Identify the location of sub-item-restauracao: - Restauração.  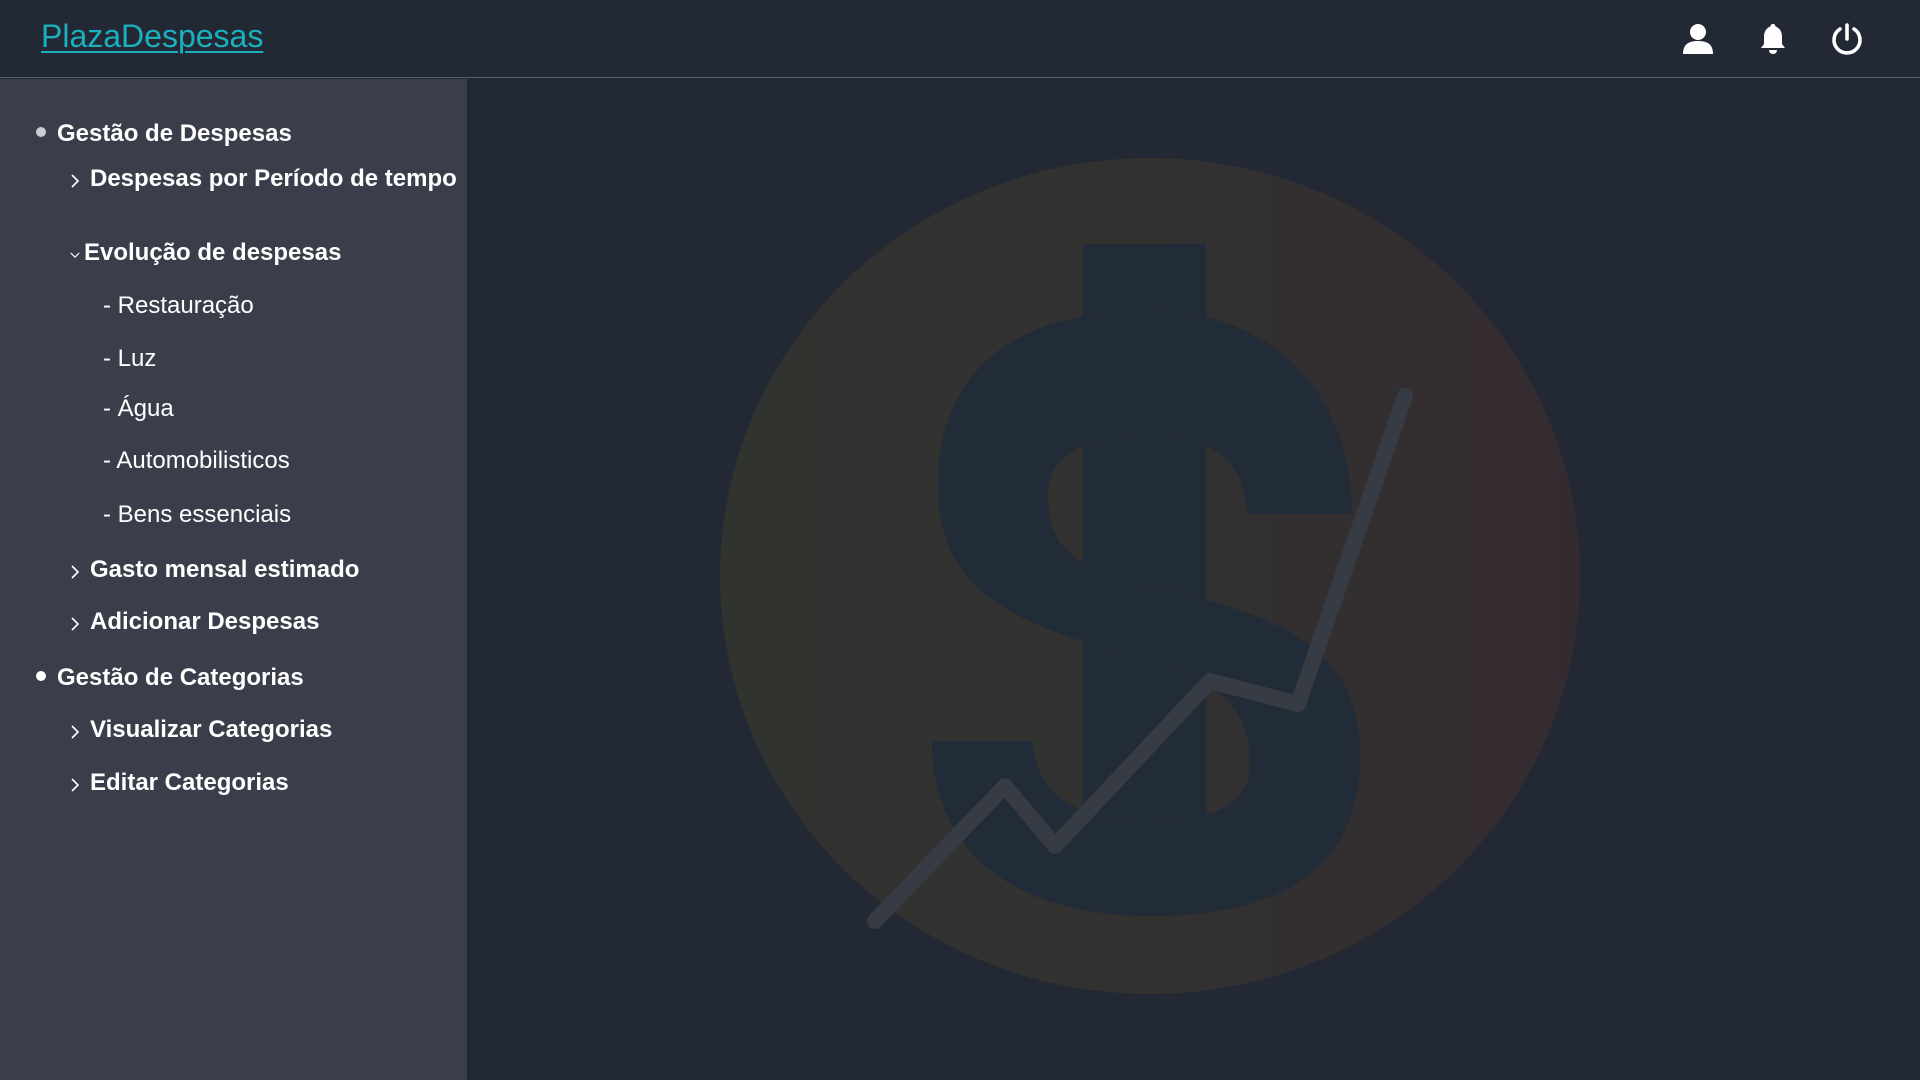
(178, 306).